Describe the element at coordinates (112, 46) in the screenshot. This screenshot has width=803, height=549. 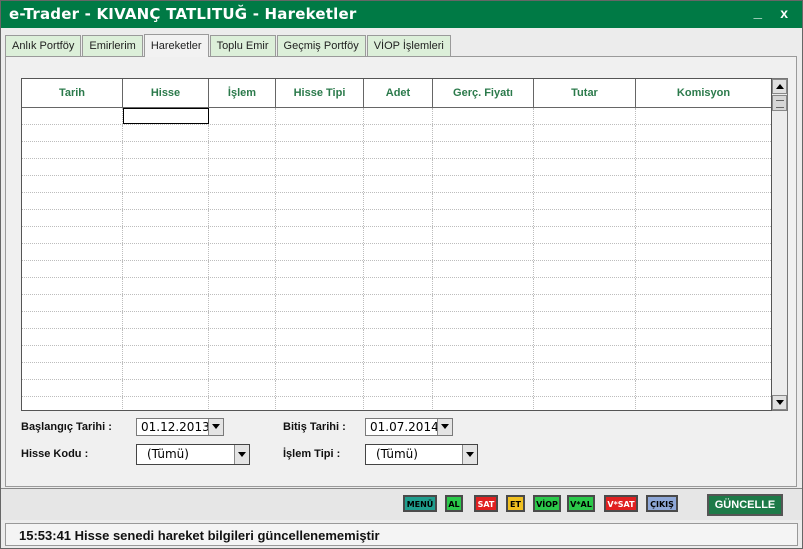
I see `tab-emirlerim: Emirlerim` at that location.